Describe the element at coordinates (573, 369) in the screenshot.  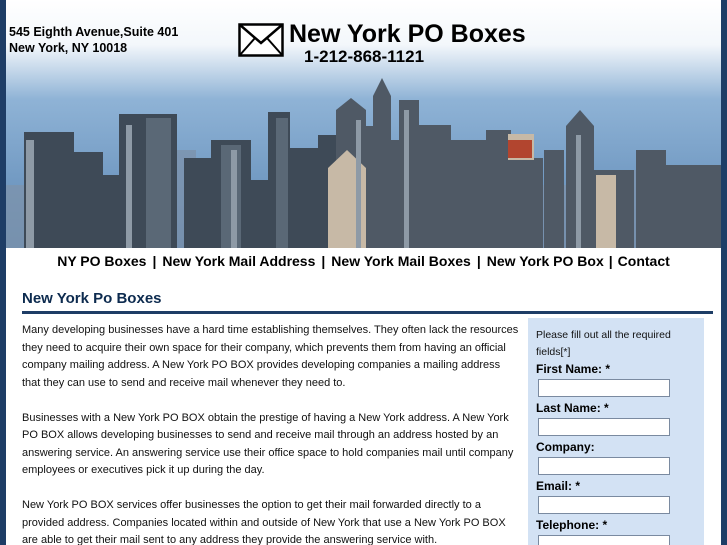
I see `first-name-label: First Name: *` at that location.